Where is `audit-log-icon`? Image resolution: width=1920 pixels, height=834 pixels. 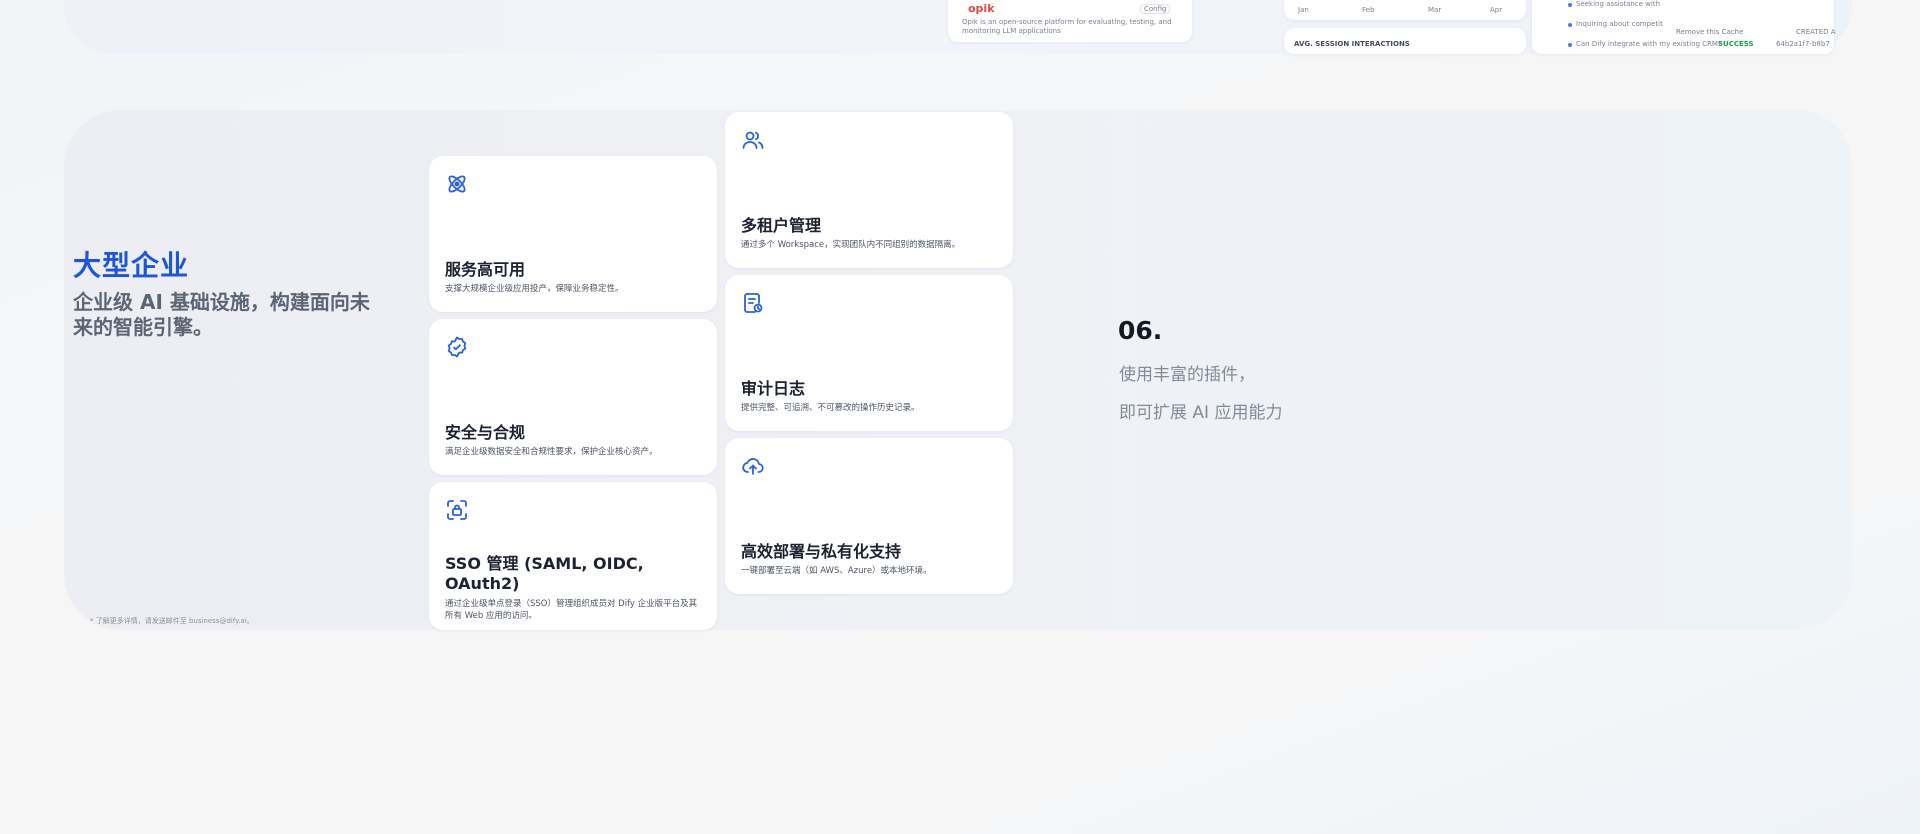 audit-log-icon is located at coordinates (753, 303).